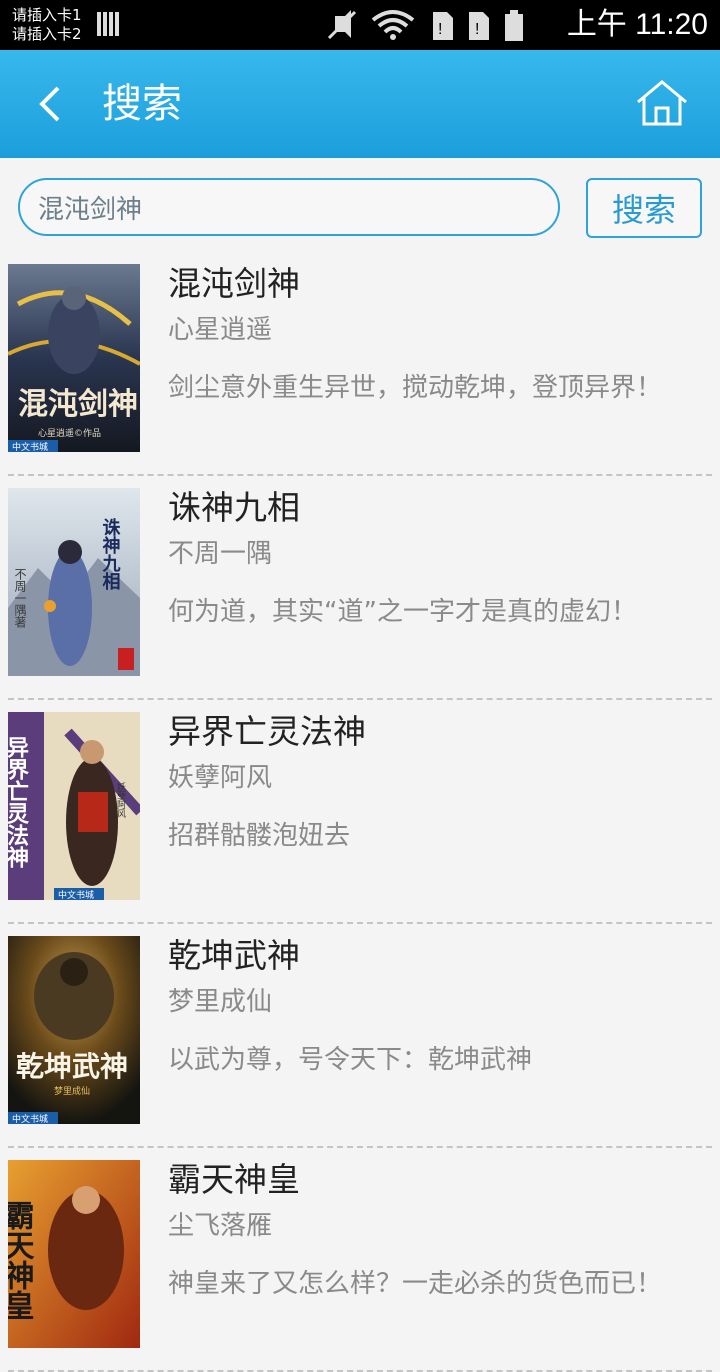  Describe the element at coordinates (220, 778) in the screenshot. I see `book-author: 妖孽阿风` at that location.